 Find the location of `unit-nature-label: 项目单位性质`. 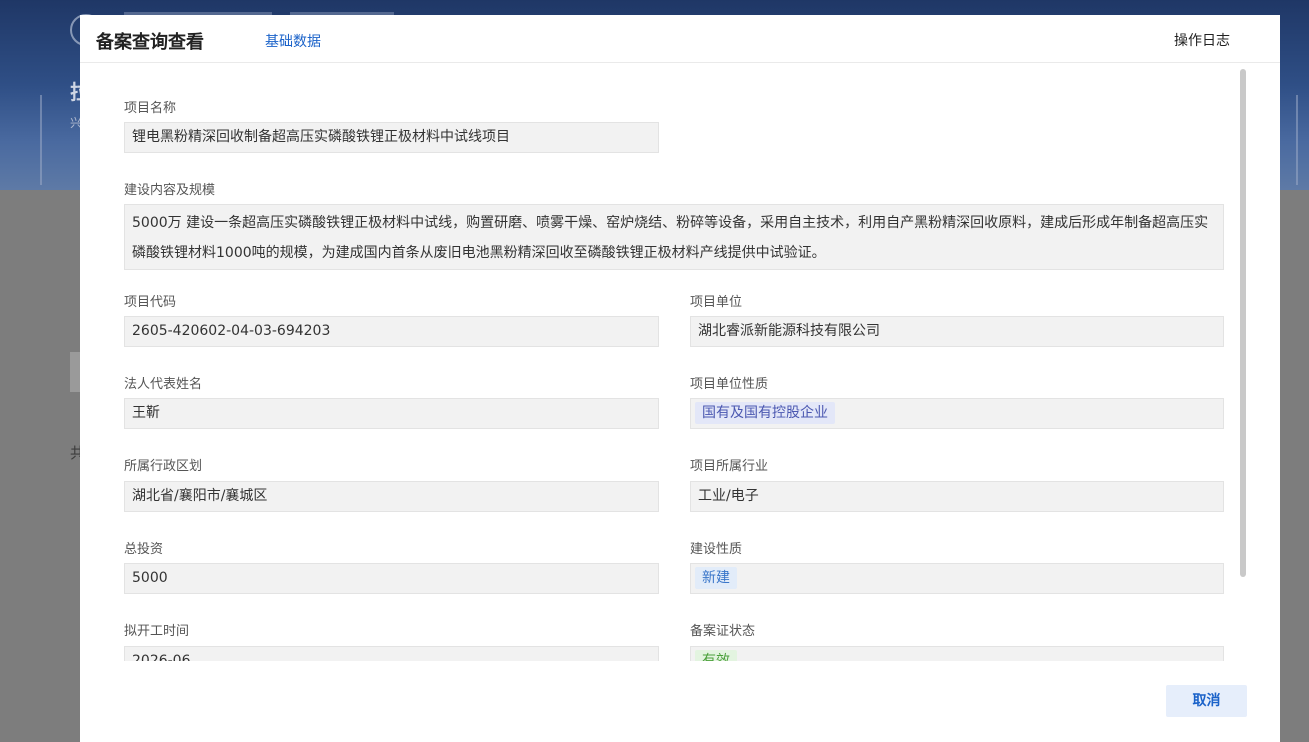

unit-nature-label: 项目单位性质 is located at coordinates (729, 384).